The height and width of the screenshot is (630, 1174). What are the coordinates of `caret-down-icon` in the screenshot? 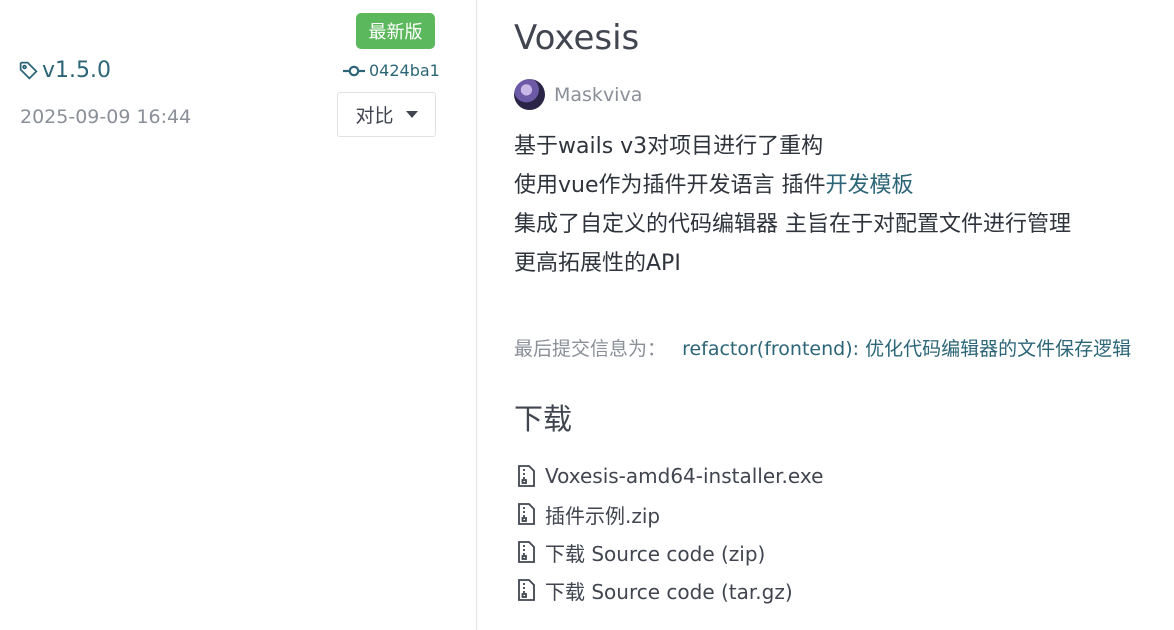 It's located at (411, 114).